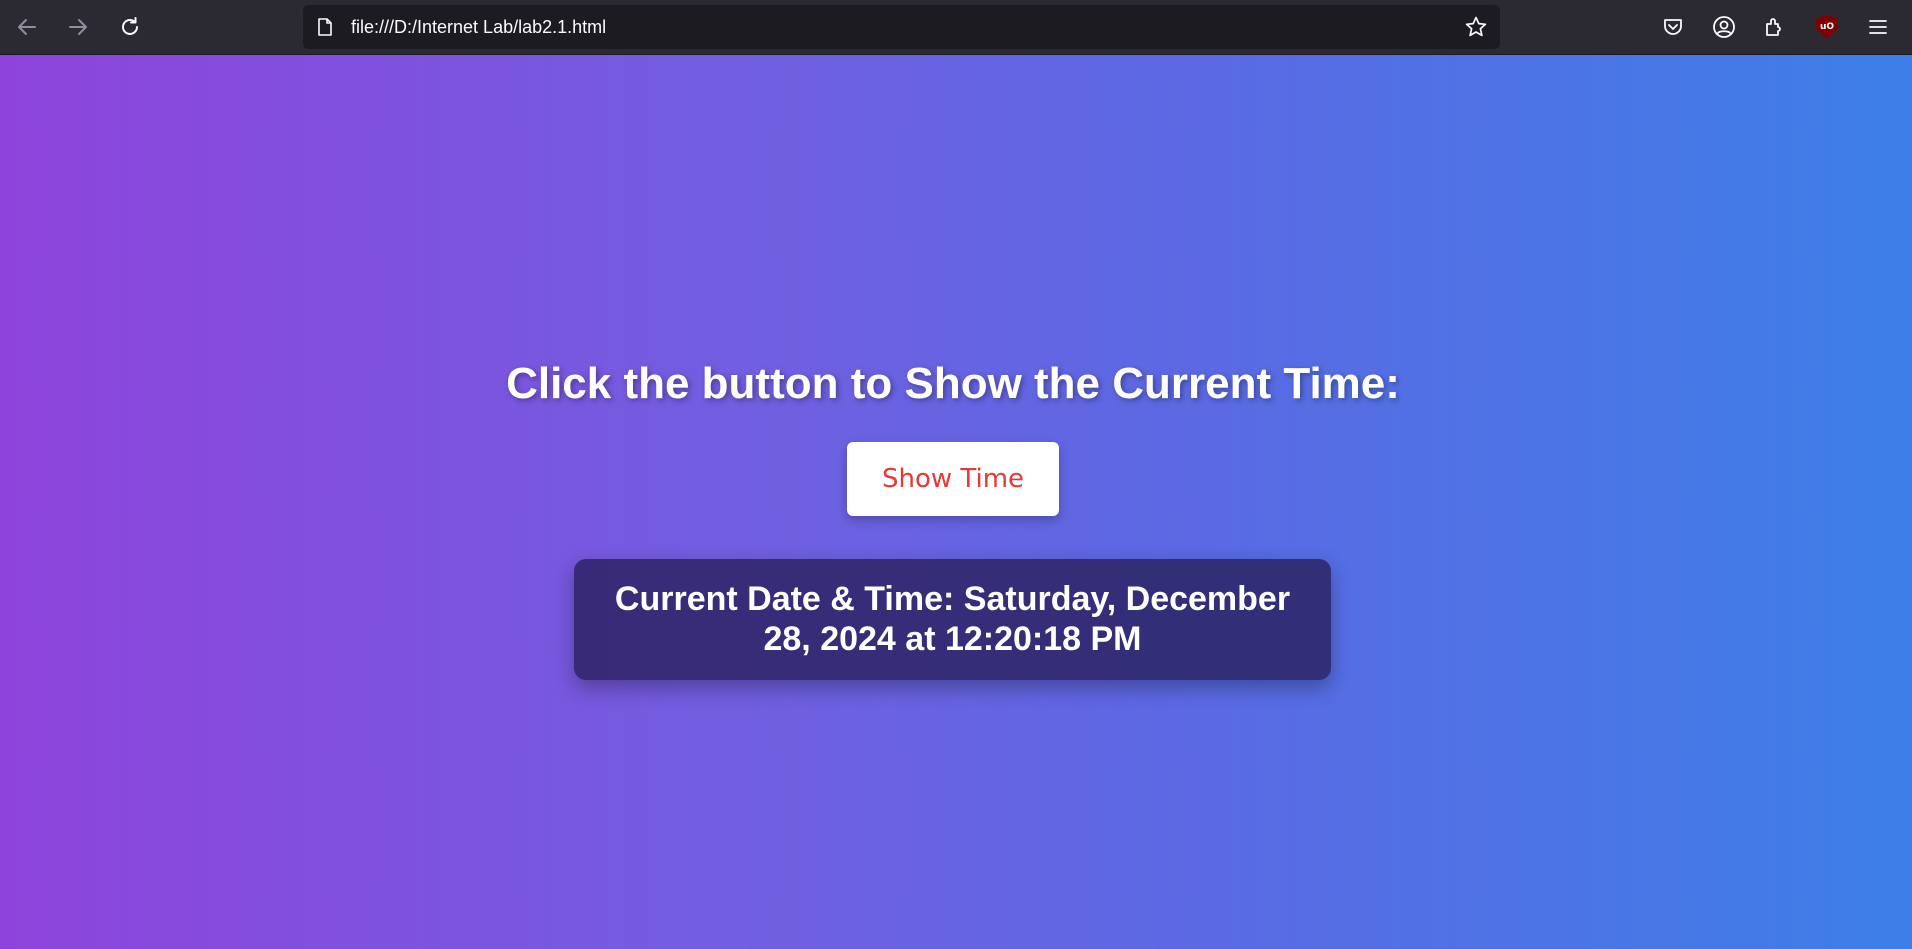 This screenshot has width=1912, height=949. Describe the element at coordinates (325, 27) in the screenshot. I see `page-icon` at that location.